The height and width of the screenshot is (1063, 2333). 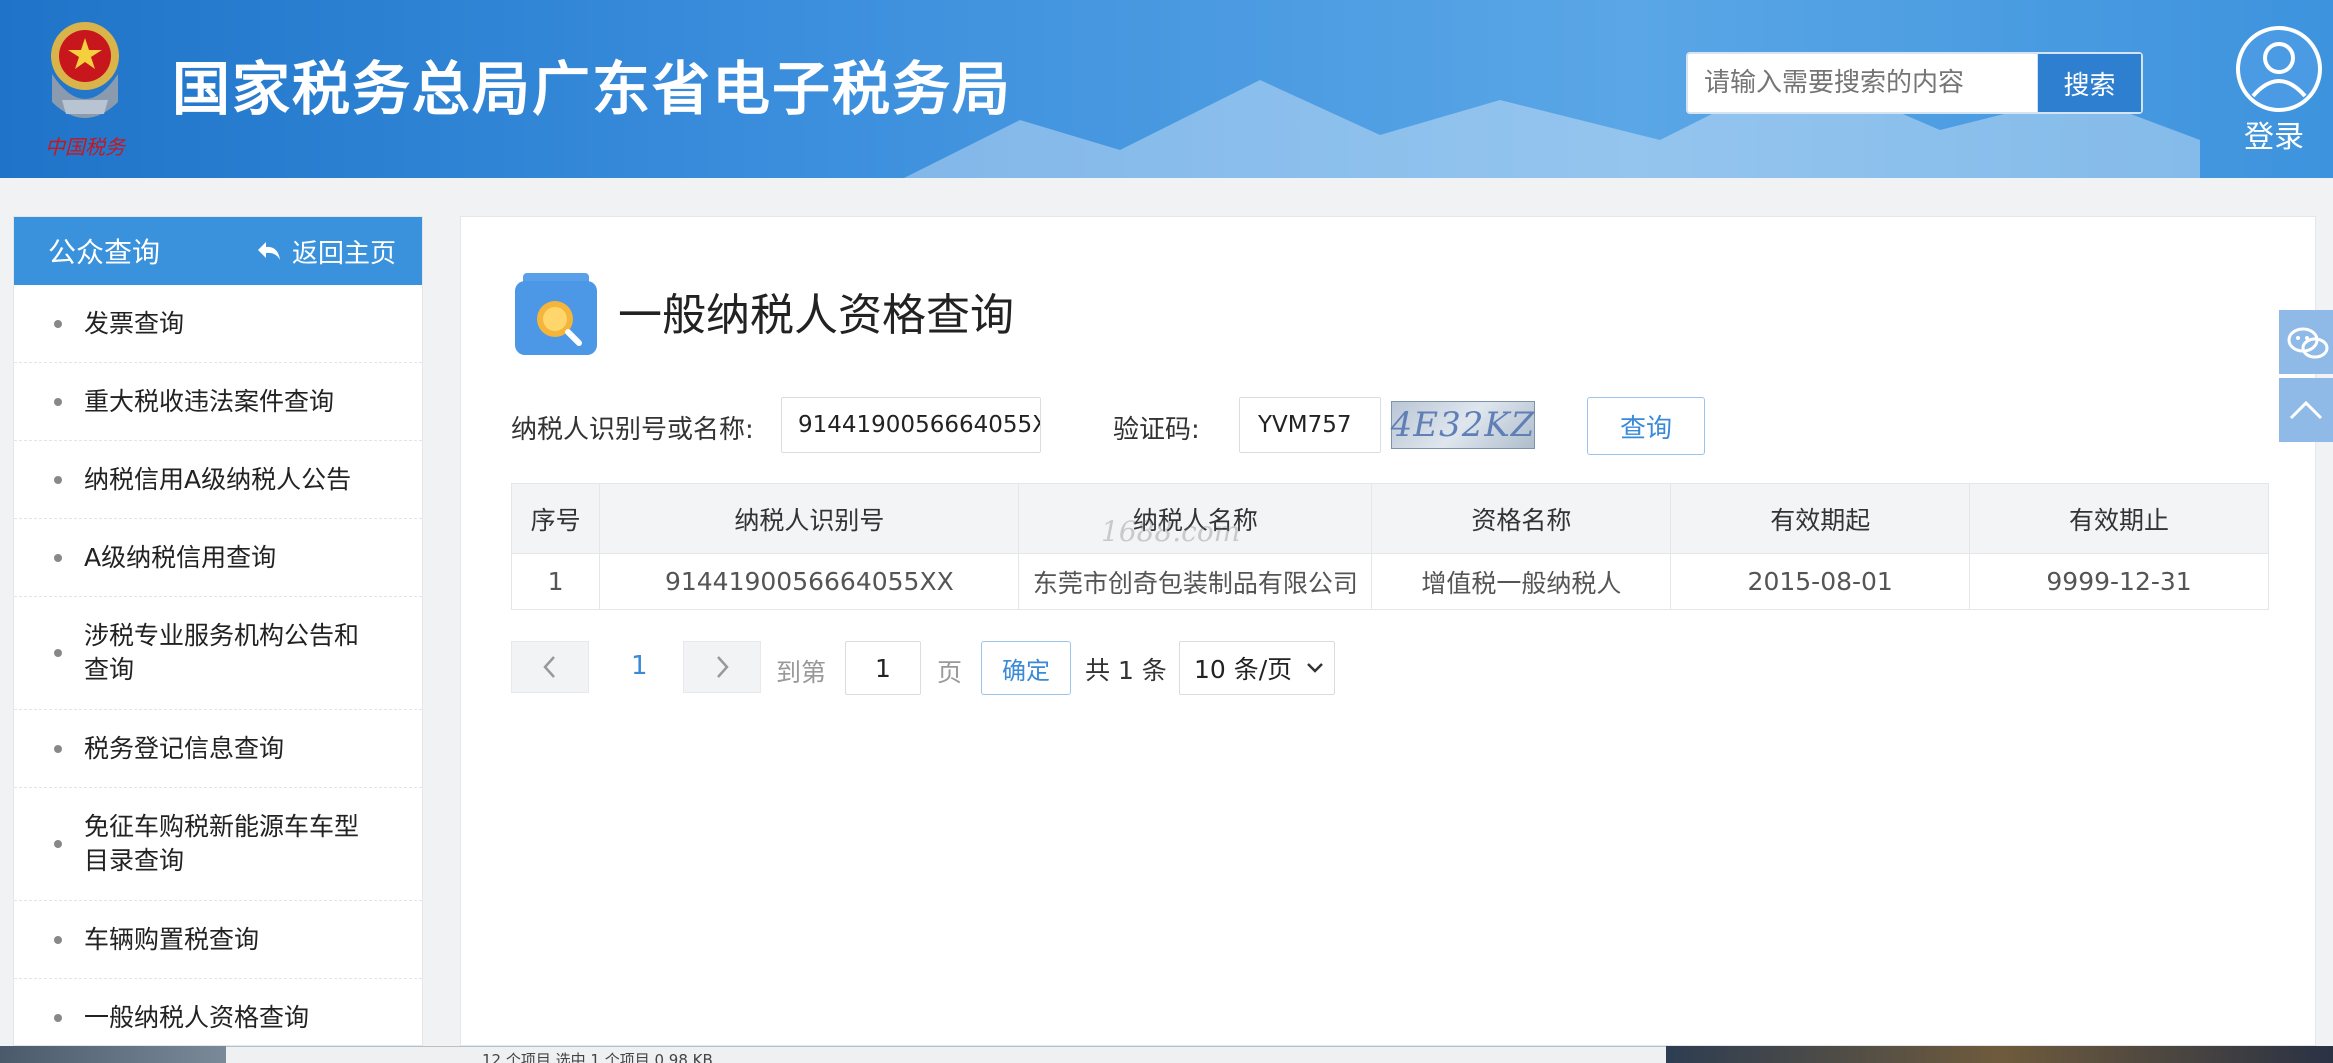 I want to click on cell-index: 1, so click(x=556, y=581).